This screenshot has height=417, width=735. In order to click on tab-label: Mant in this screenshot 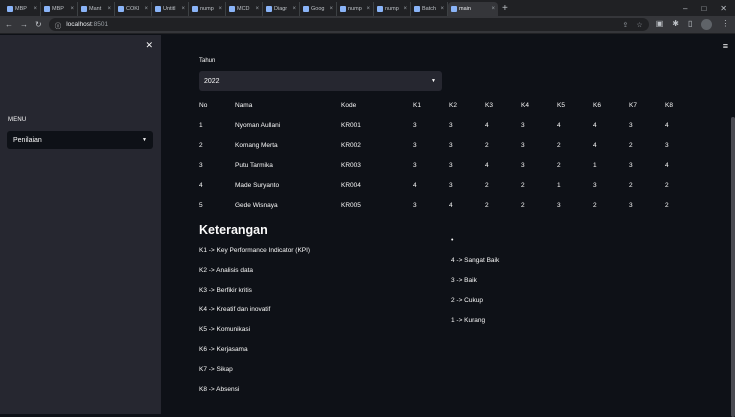, I will do `click(95, 9)`.